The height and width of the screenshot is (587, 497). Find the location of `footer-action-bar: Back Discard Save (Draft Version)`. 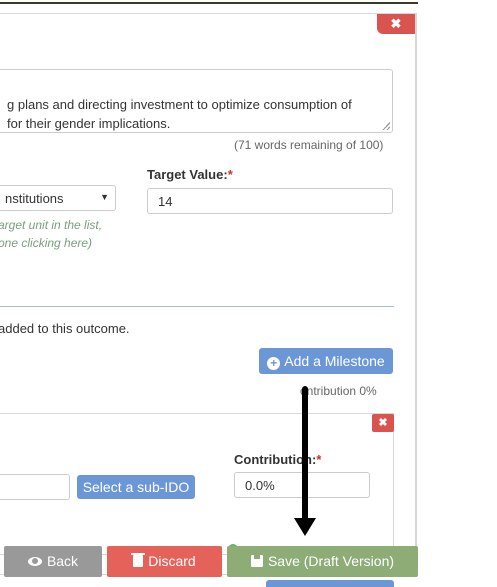

footer-action-bar: Back Discard Save (Draft Version) is located at coordinates (209, 562).